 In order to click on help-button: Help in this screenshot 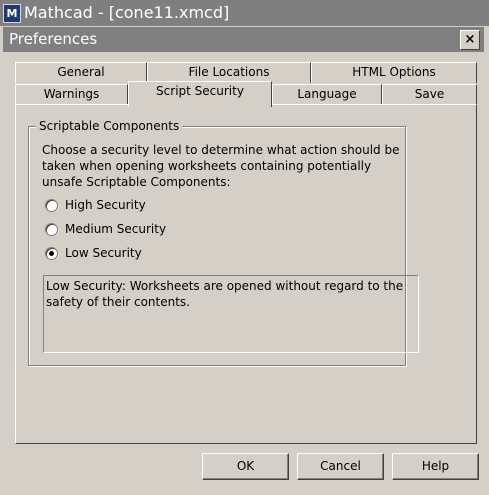, I will do `click(435, 466)`.